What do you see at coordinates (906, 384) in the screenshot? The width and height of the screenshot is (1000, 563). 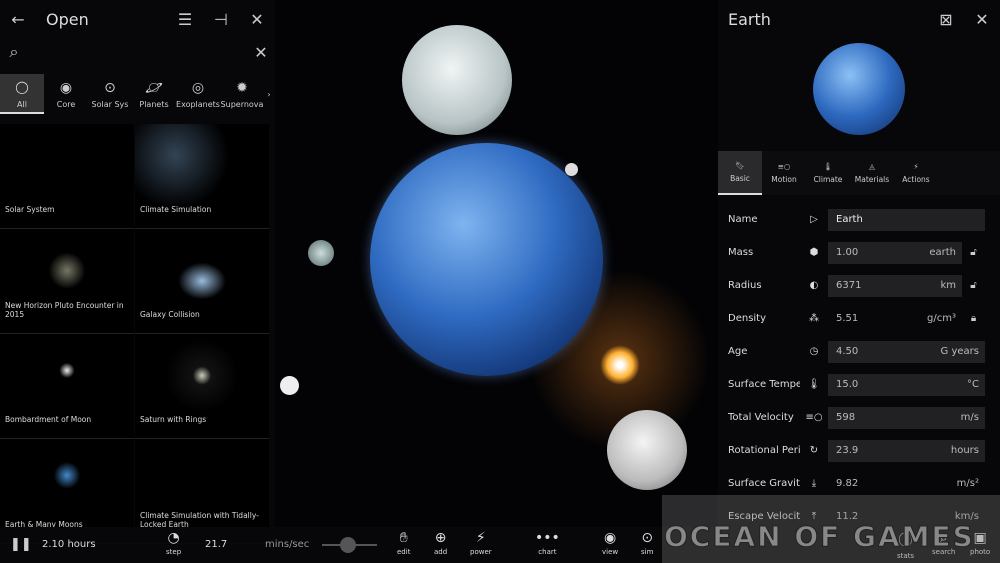 I see `temperature-field: 15.0 °C` at bounding box center [906, 384].